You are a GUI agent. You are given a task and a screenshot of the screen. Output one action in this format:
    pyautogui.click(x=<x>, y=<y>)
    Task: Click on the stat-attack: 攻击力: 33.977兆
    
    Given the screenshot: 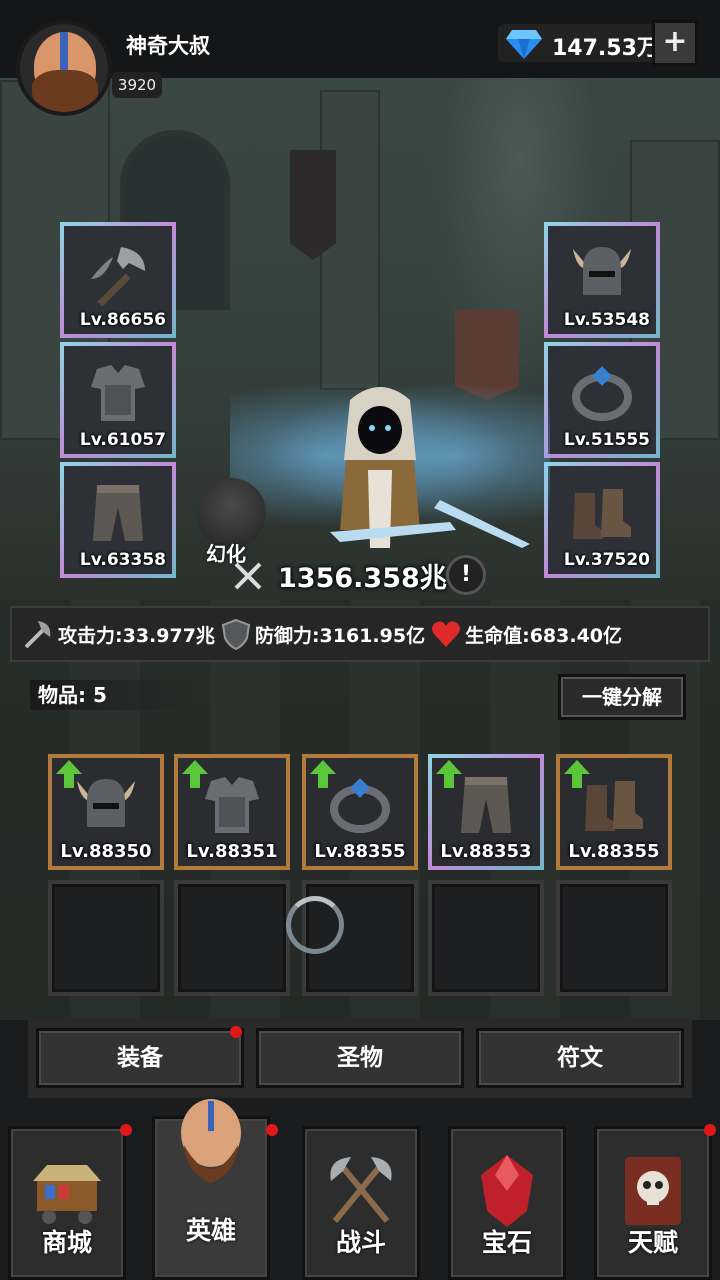 What is the action you would take?
    pyautogui.click(x=117, y=634)
    